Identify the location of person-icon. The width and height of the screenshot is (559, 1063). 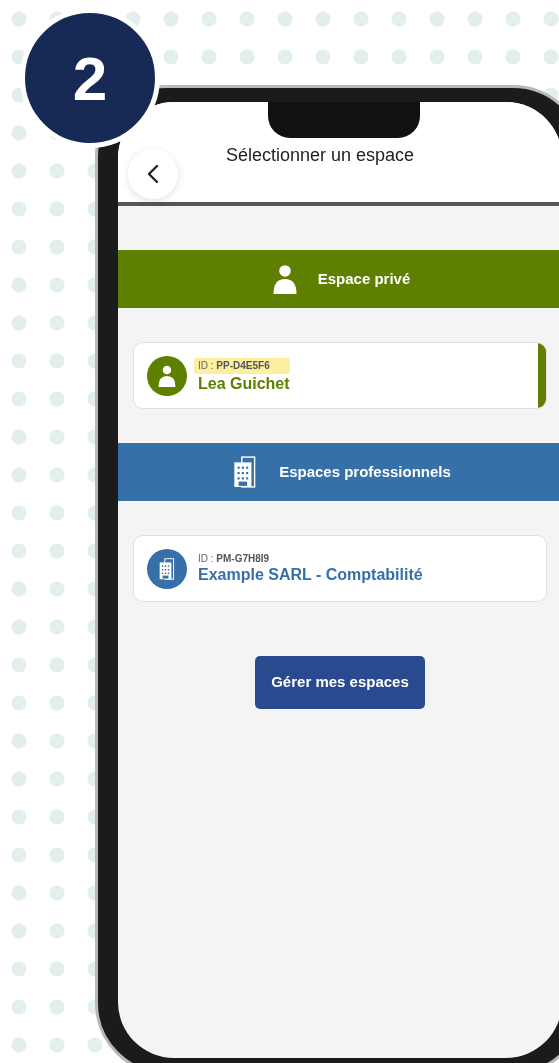
(167, 375).